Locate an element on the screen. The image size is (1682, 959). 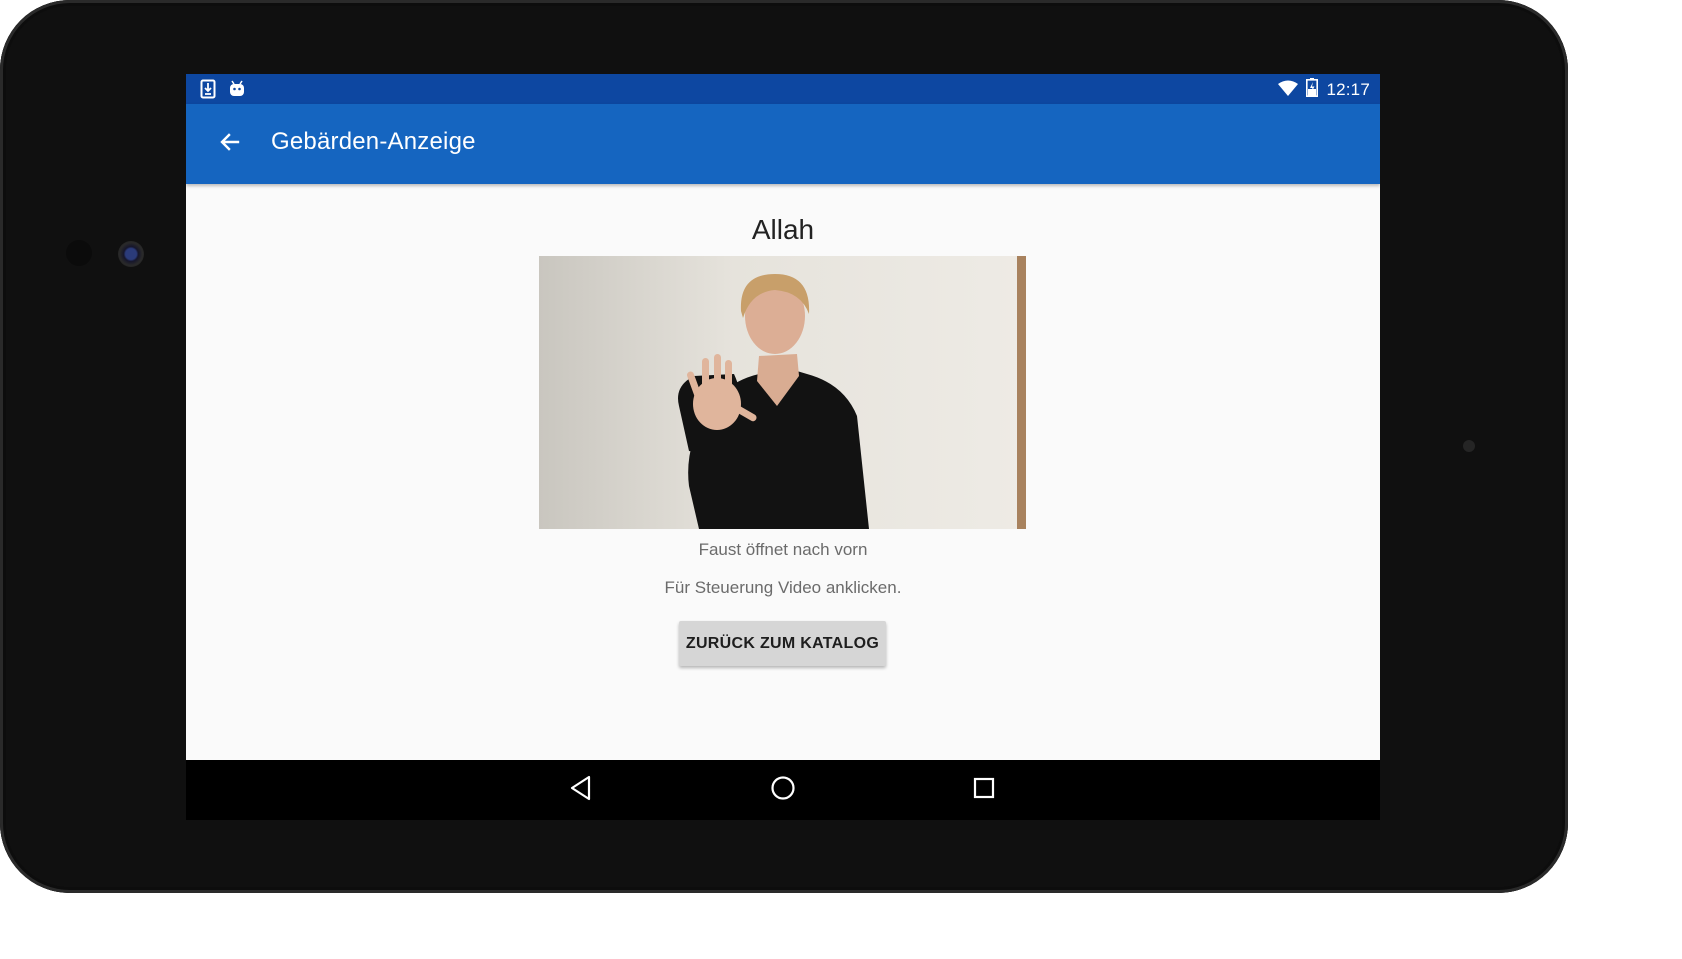
back-to-catalog-button: ZURÜCK ZUM KATALOG is located at coordinates (782, 643).